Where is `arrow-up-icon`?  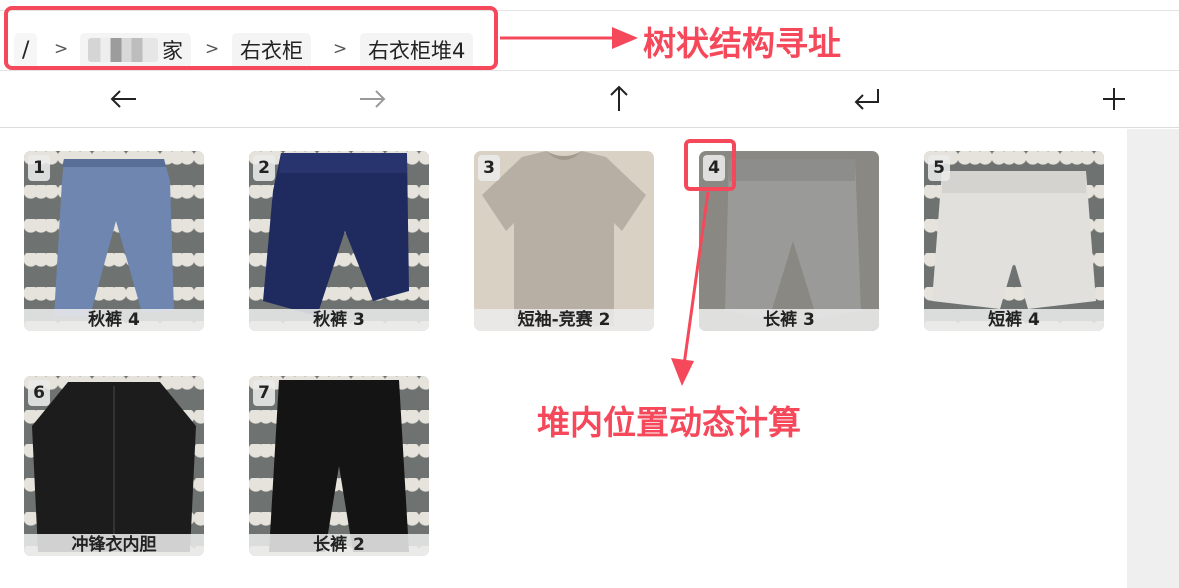
arrow-up-icon is located at coordinates (619, 98).